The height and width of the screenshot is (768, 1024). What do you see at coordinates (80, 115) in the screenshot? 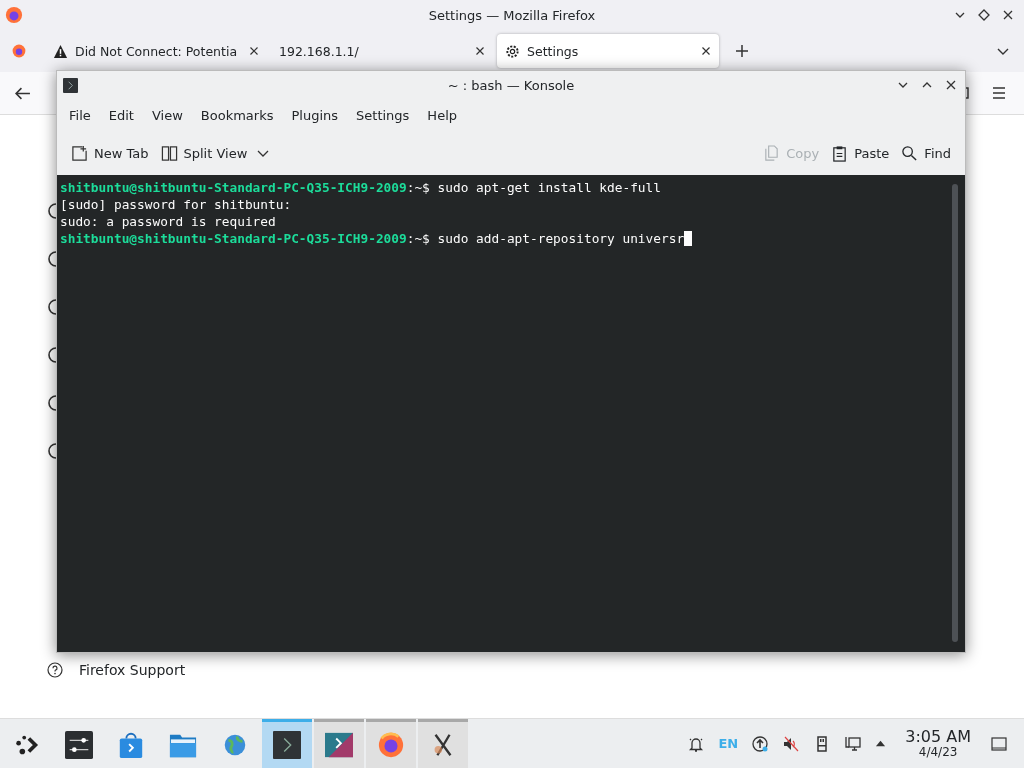
I see `menu-item: File` at bounding box center [80, 115].